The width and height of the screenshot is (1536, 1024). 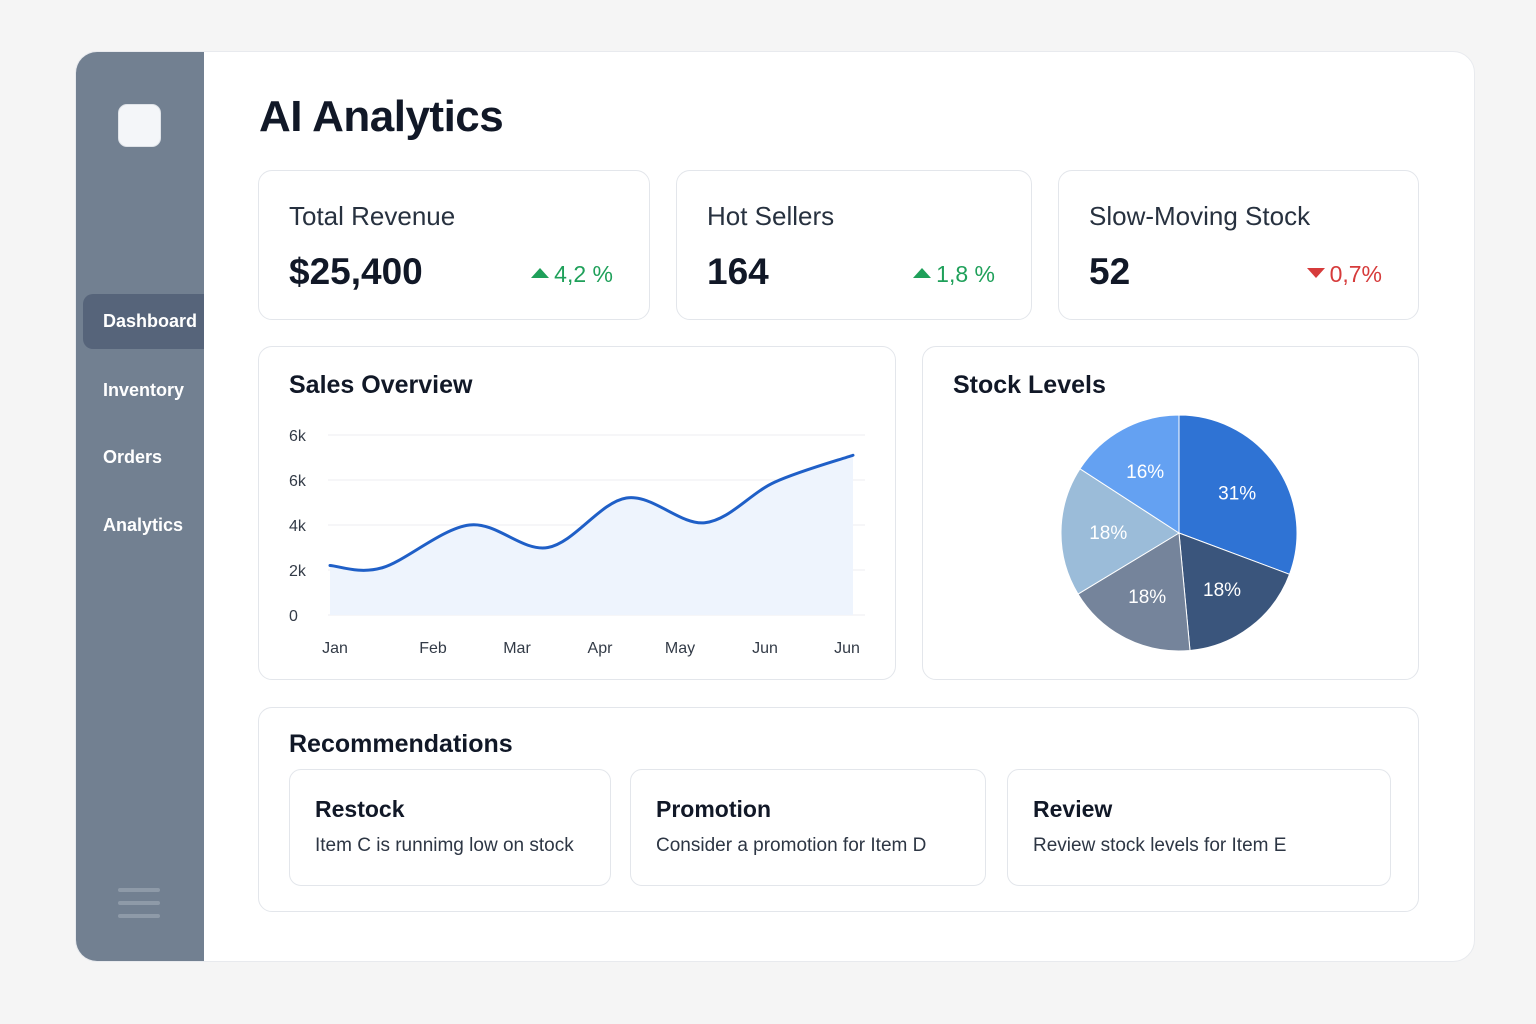 What do you see at coordinates (1145, 472) in the screenshot?
I see `pie-label: 16%` at bounding box center [1145, 472].